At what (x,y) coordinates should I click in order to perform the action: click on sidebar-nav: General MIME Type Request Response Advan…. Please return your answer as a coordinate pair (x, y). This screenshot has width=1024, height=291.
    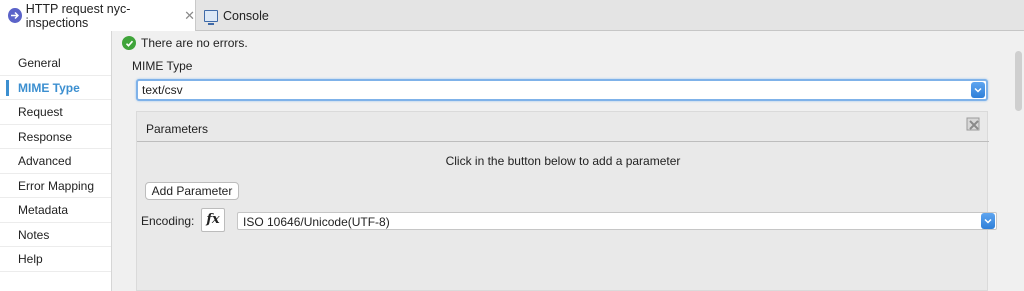
    Looking at the image, I should click on (56, 161).